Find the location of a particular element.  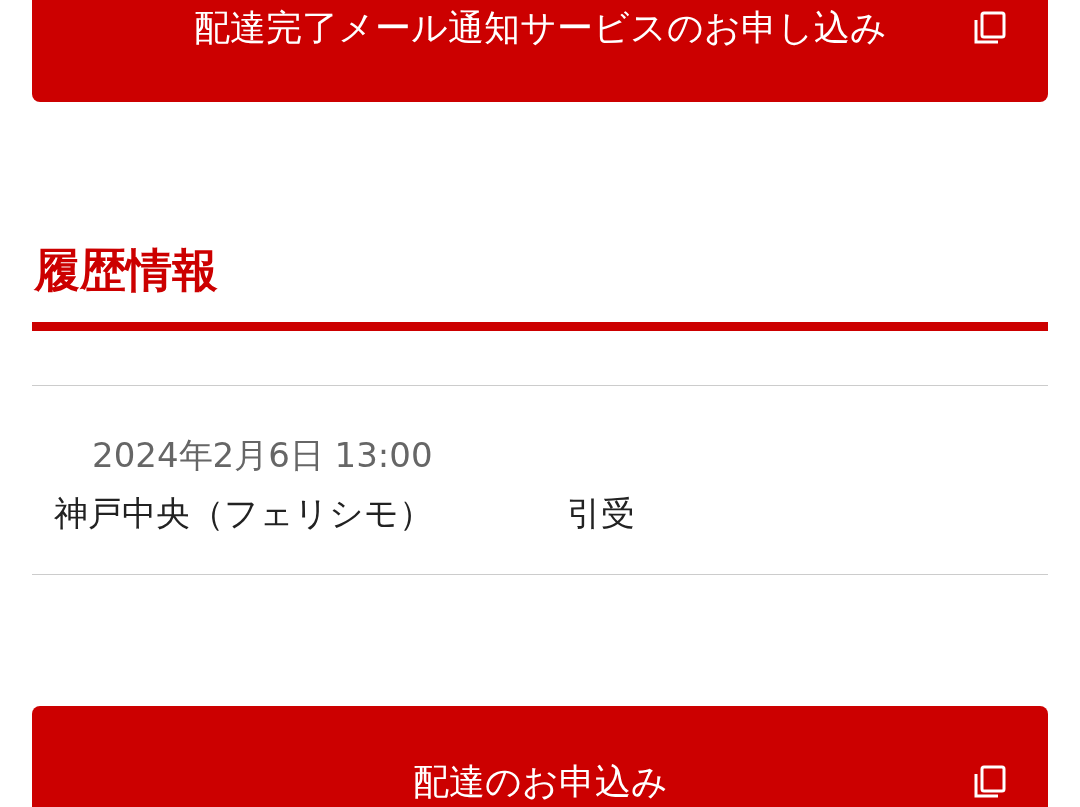

history-location: 神戸中央（フェリシモ） is located at coordinates (244, 513).